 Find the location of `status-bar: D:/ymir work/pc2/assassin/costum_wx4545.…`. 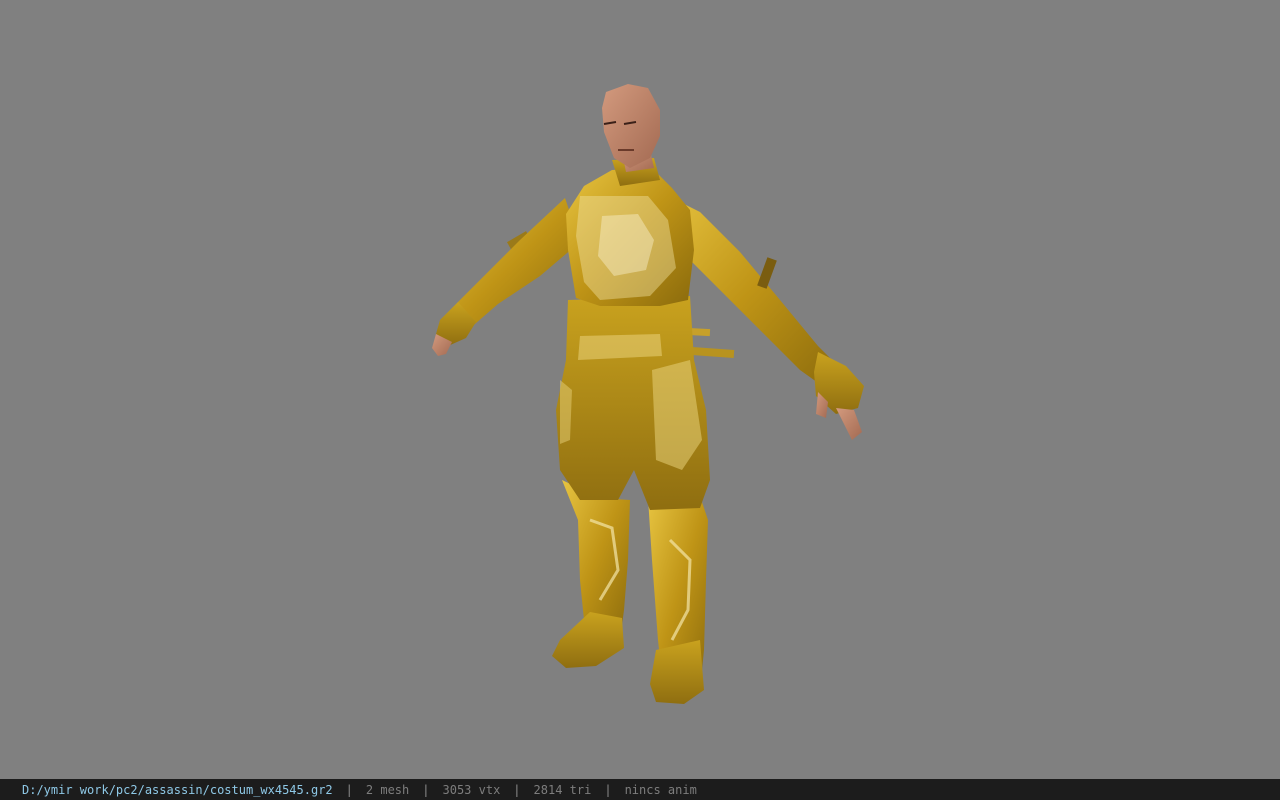

status-bar: D:/ymir work/pc2/assassin/costum_wx4545.… is located at coordinates (640, 789).